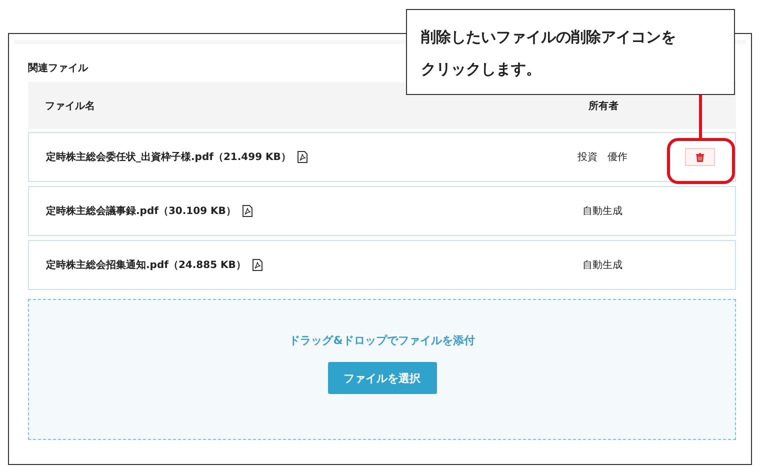 This screenshot has height=473, width=760. What do you see at coordinates (382, 340) in the screenshot?
I see `drop-hint: ドラッグ&ドロップでファイルを添付` at bounding box center [382, 340].